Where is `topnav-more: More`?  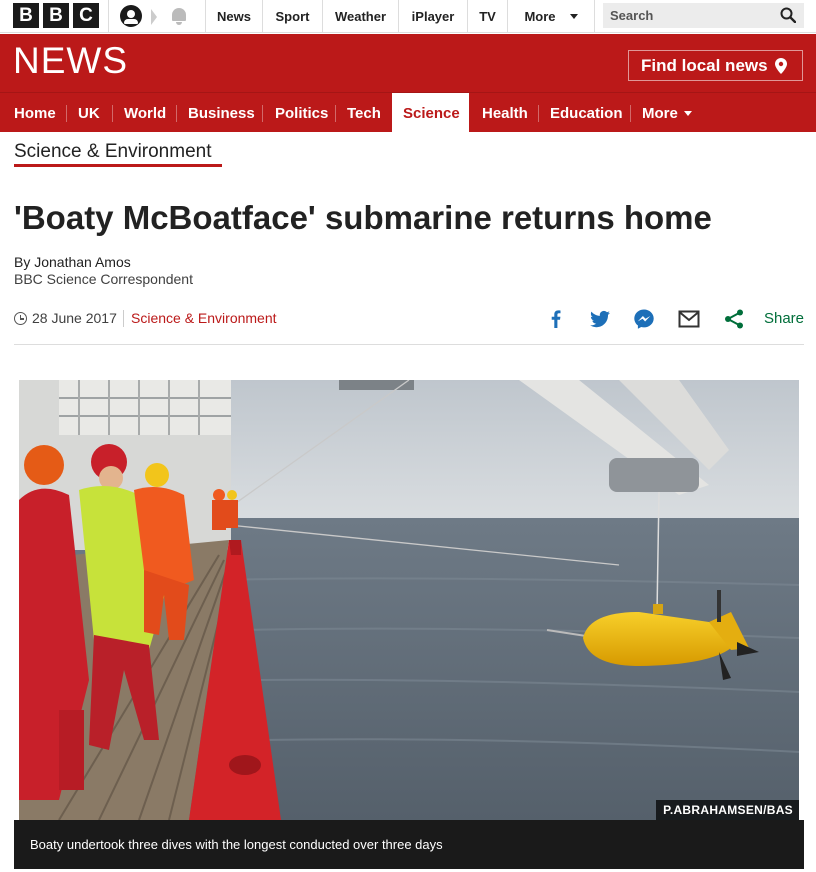 topnav-more: More is located at coordinates (551, 16).